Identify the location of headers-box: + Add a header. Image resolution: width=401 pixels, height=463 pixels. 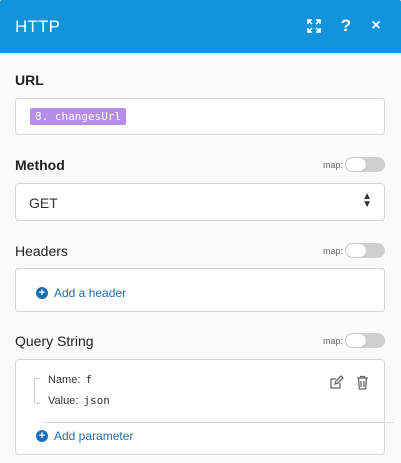
(200, 290).